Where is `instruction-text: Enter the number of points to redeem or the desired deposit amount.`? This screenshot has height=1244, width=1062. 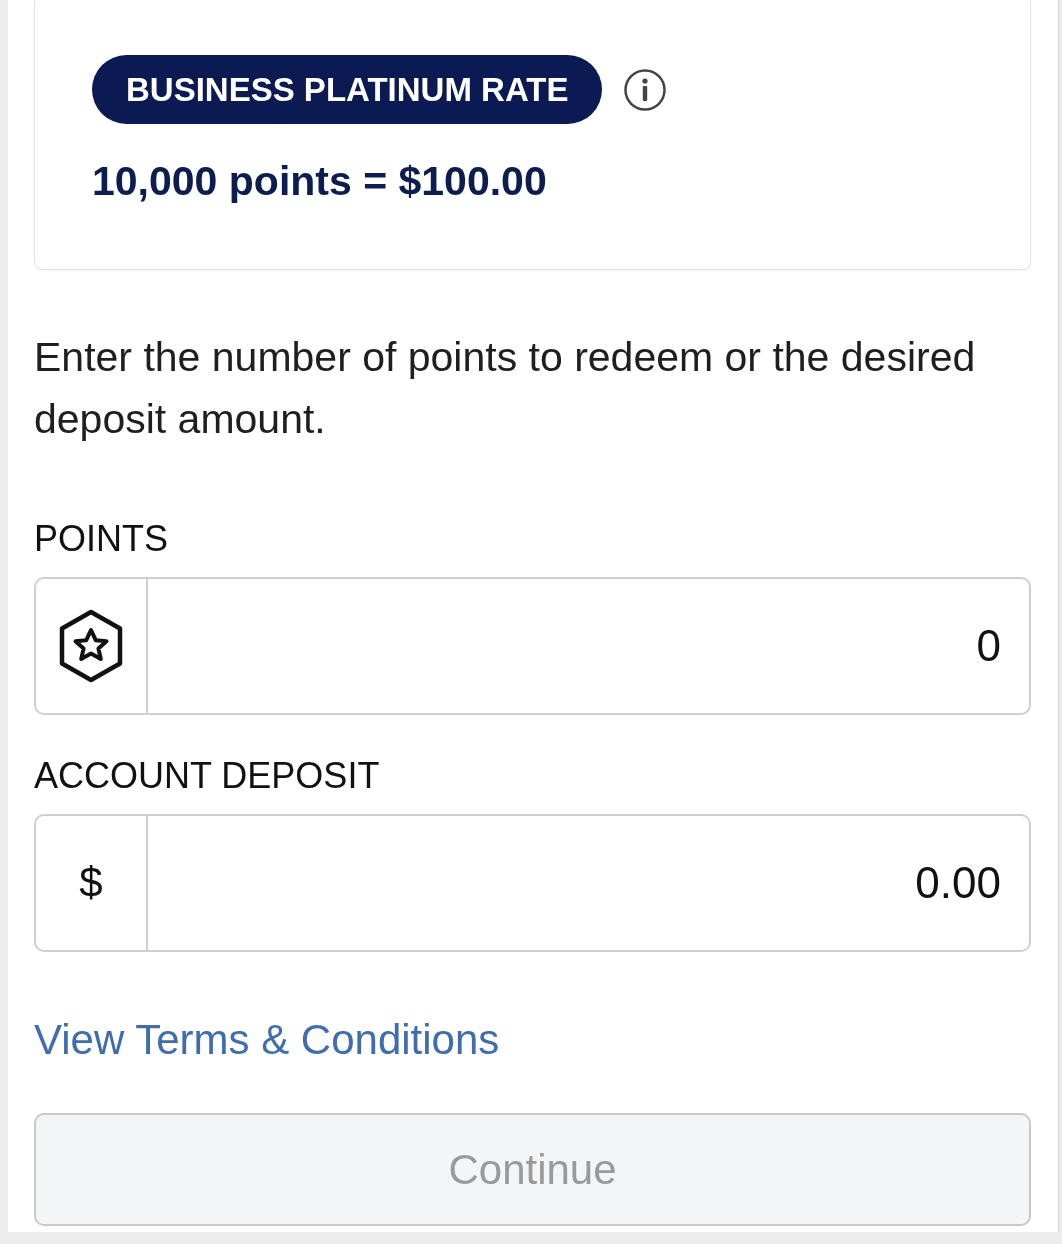 instruction-text: Enter the number of points to redeem or the desired deposit amount. is located at coordinates (505, 388).